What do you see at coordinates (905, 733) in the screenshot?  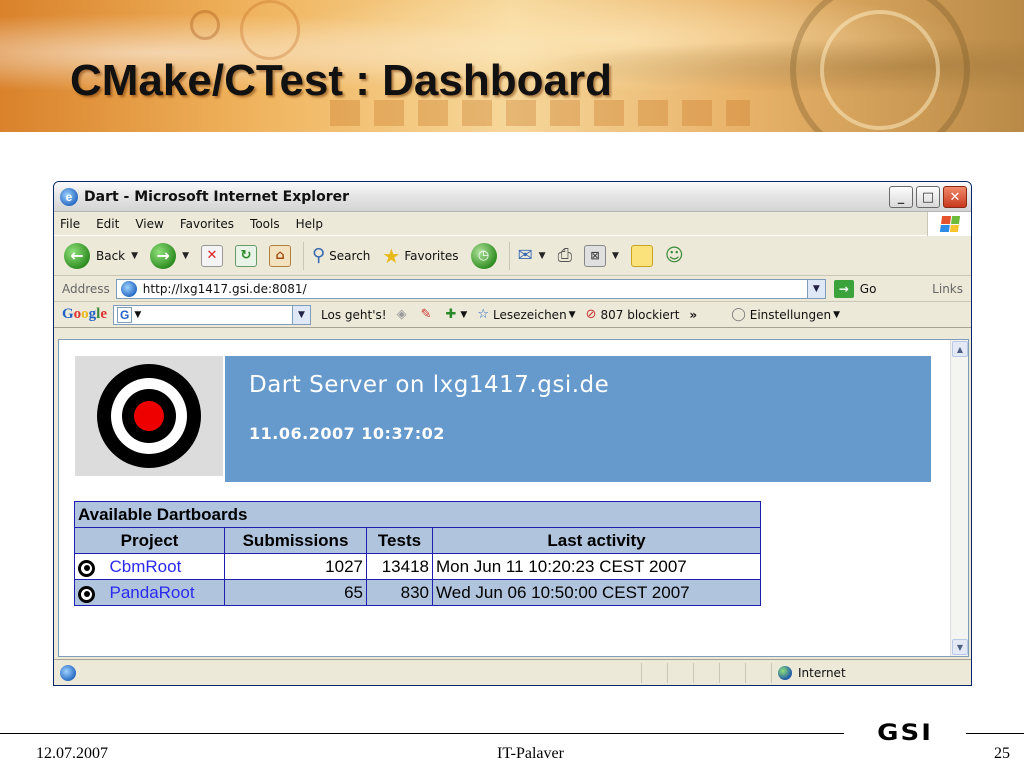 I see `gsi-logo: GSI` at bounding box center [905, 733].